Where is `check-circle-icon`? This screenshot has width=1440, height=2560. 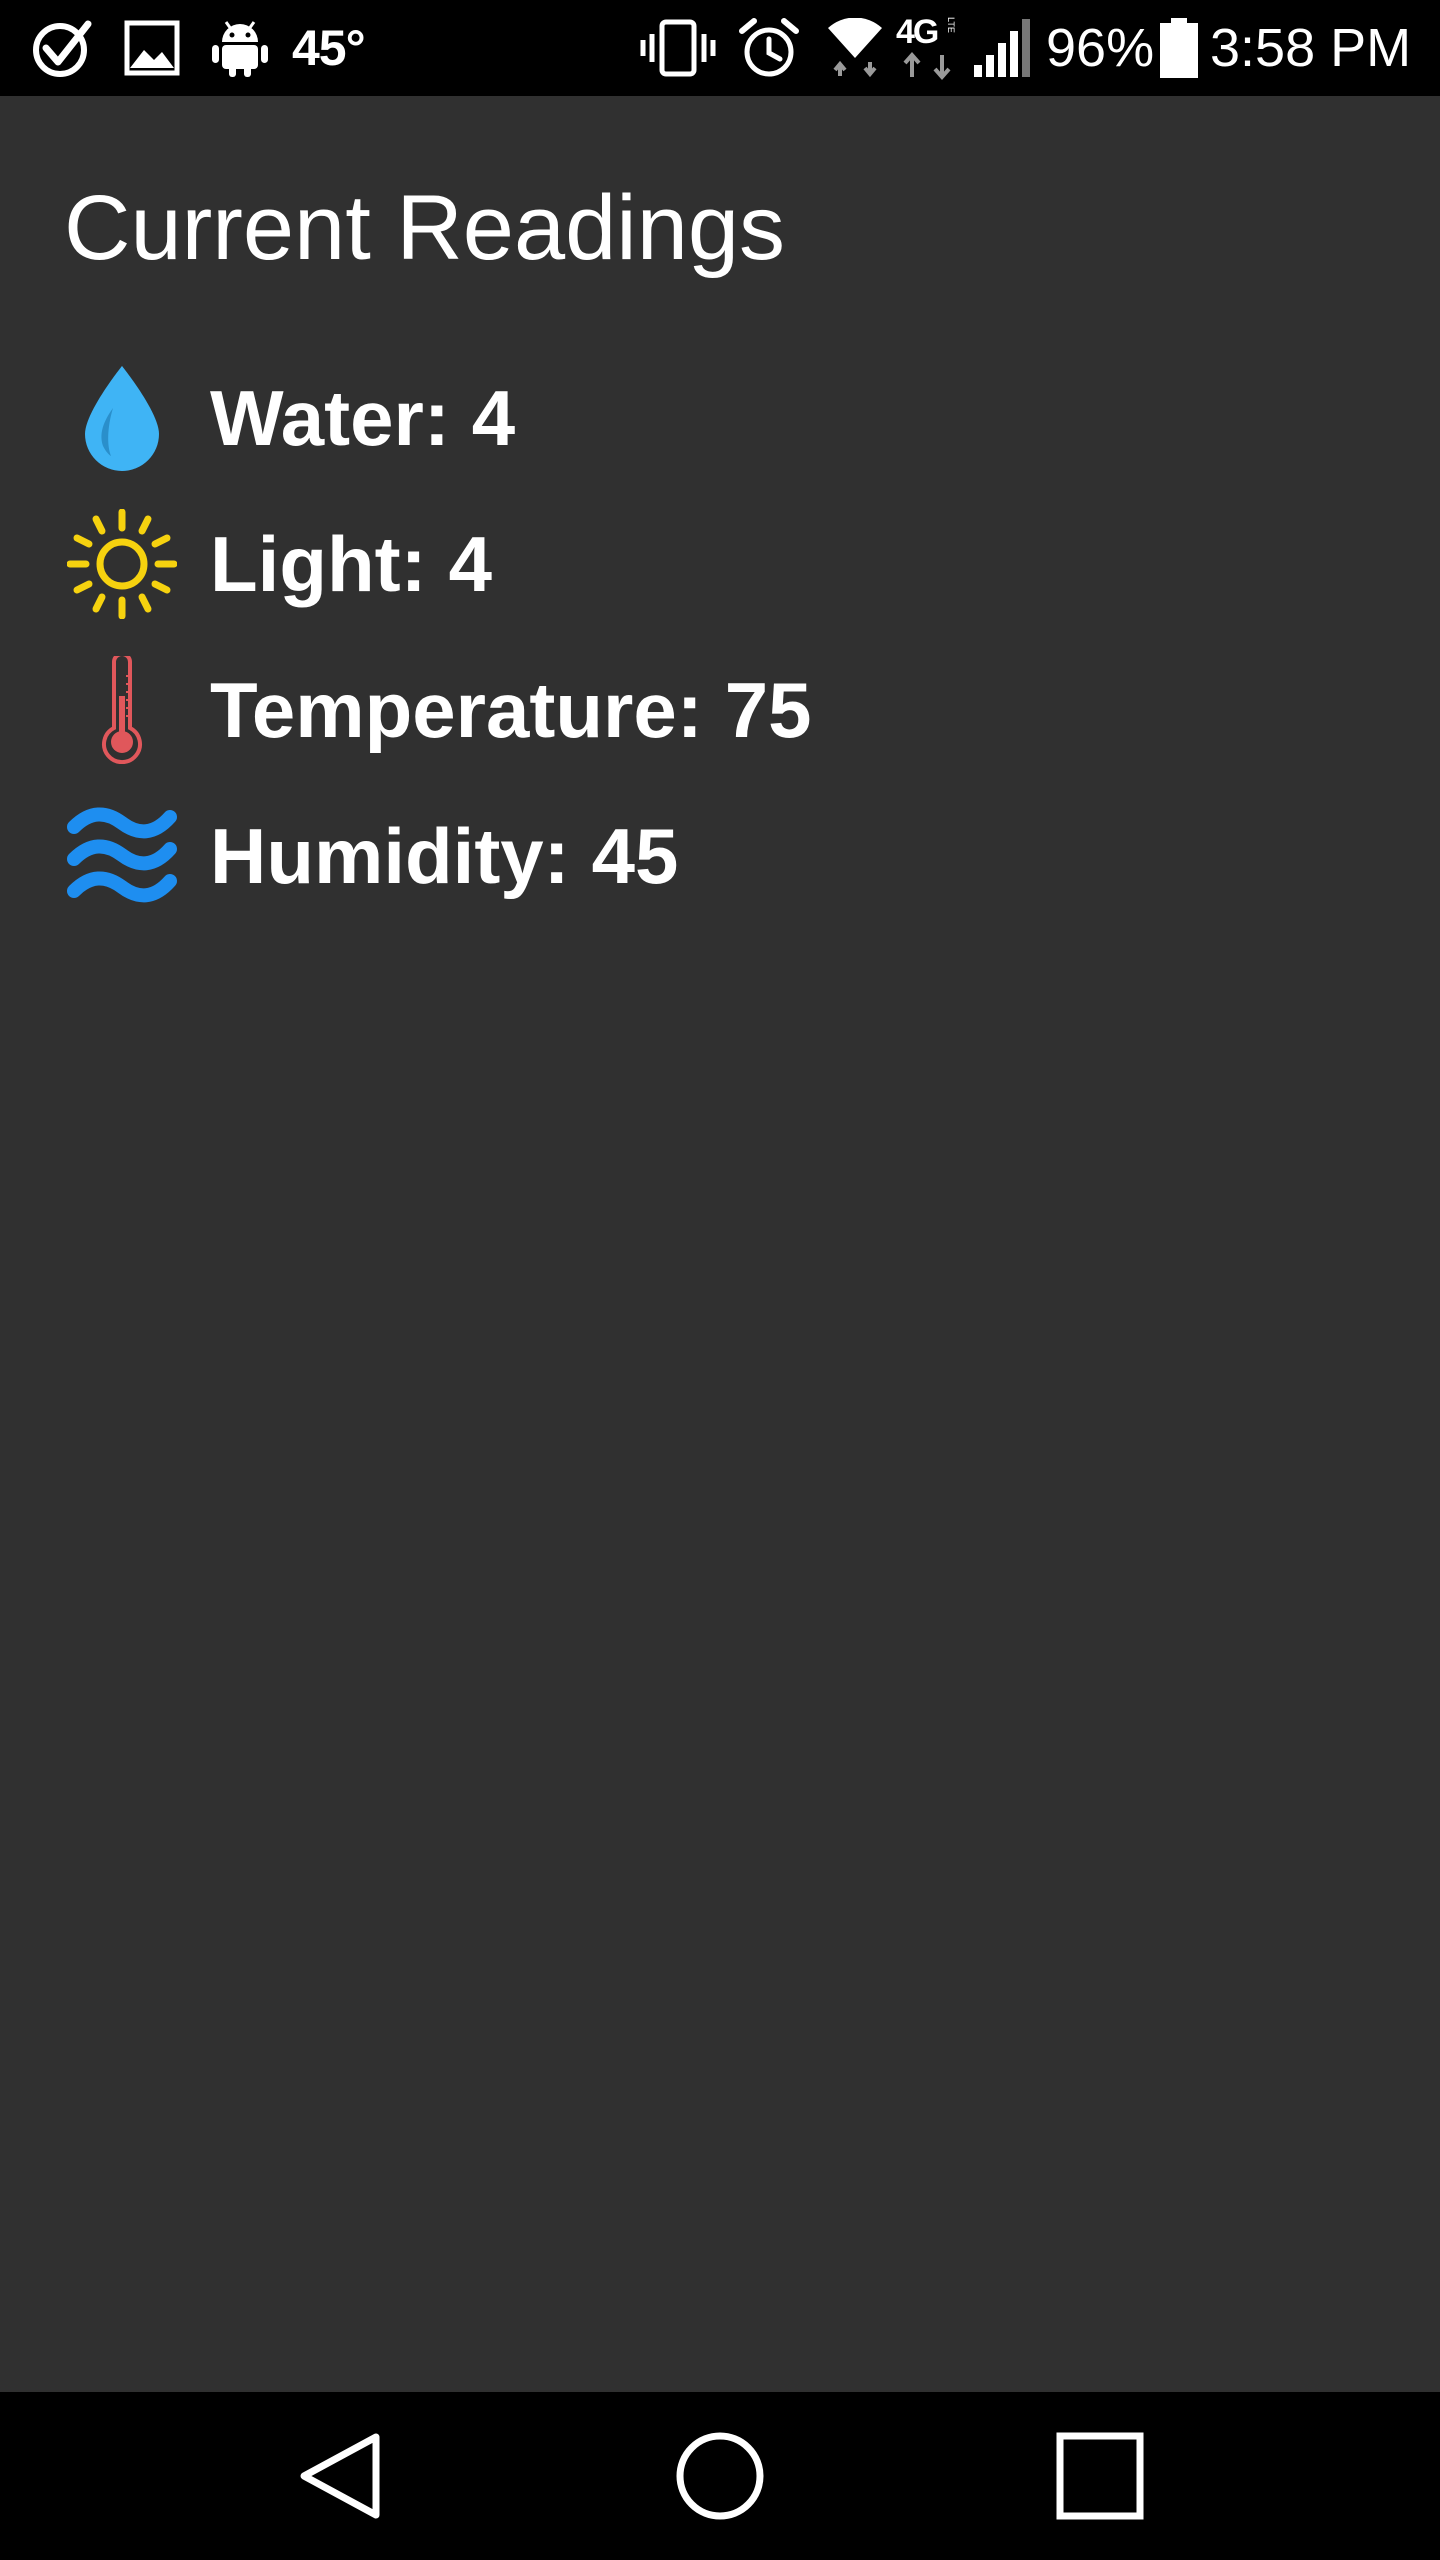
check-circle-icon is located at coordinates (62, 48).